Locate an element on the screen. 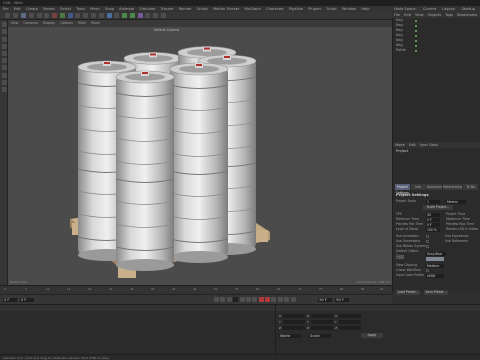  make-editable-icon is located at coordinates (4, 25).